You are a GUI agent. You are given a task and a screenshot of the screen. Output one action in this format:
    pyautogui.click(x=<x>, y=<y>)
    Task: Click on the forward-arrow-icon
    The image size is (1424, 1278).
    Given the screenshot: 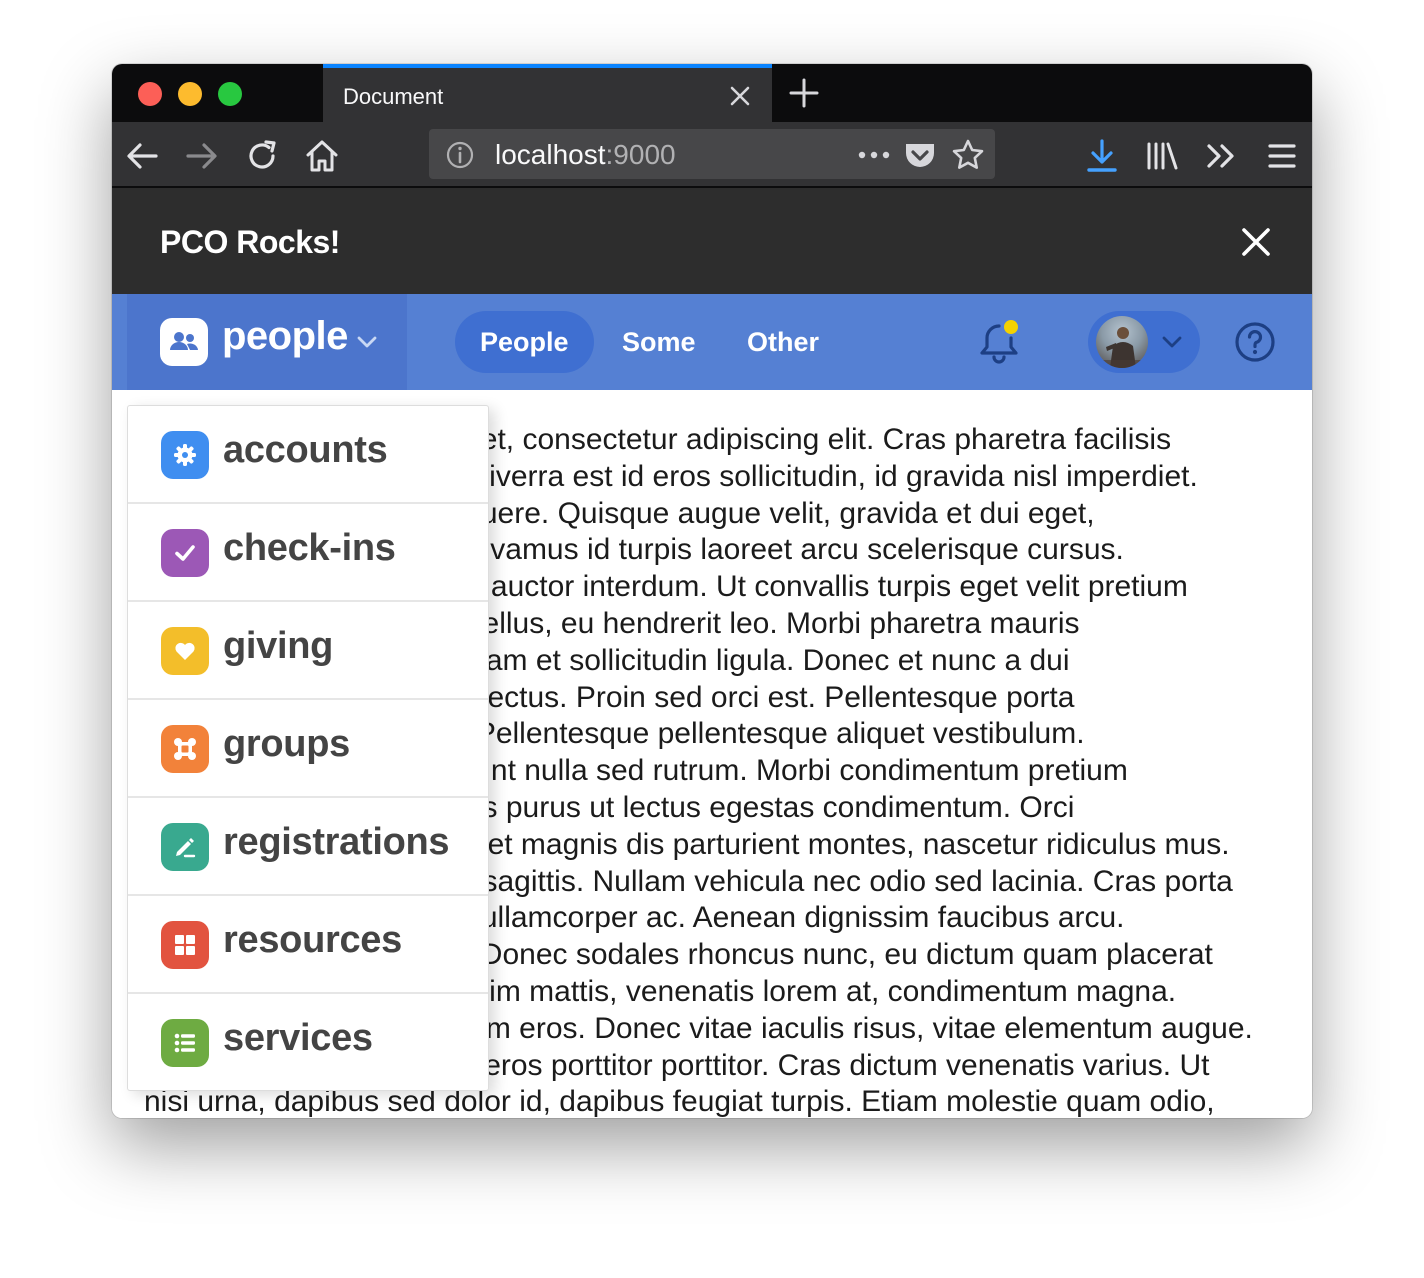 What is the action you would take?
    pyautogui.click(x=202, y=156)
    